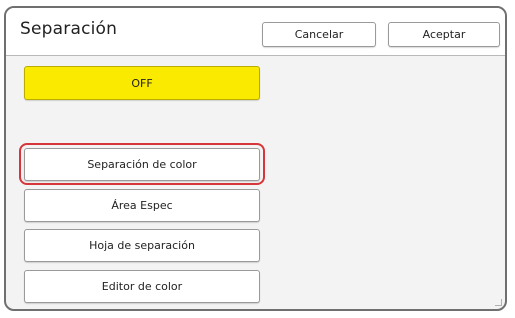 The width and height of the screenshot is (515, 318). What do you see at coordinates (498, 302) in the screenshot?
I see `resize-corner-icon` at bounding box center [498, 302].